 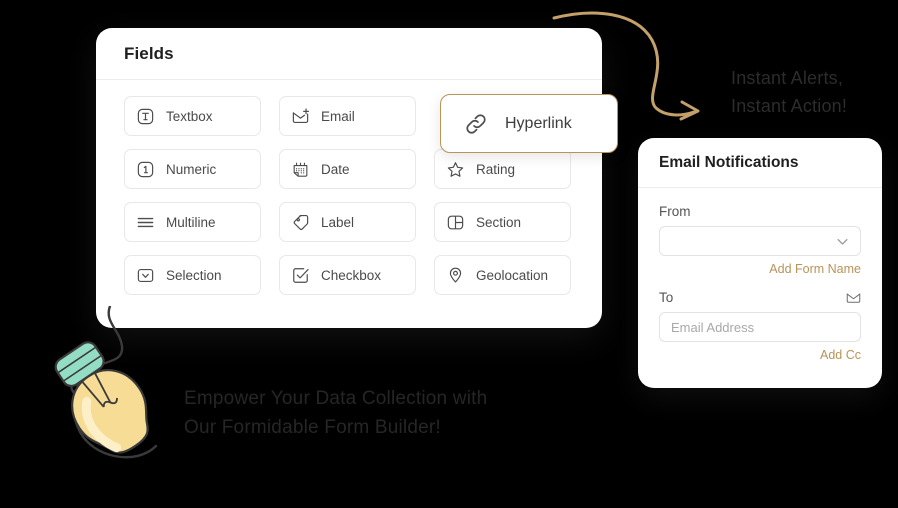 I want to click on field-card-multiline: Multiline, so click(x=192, y=222).